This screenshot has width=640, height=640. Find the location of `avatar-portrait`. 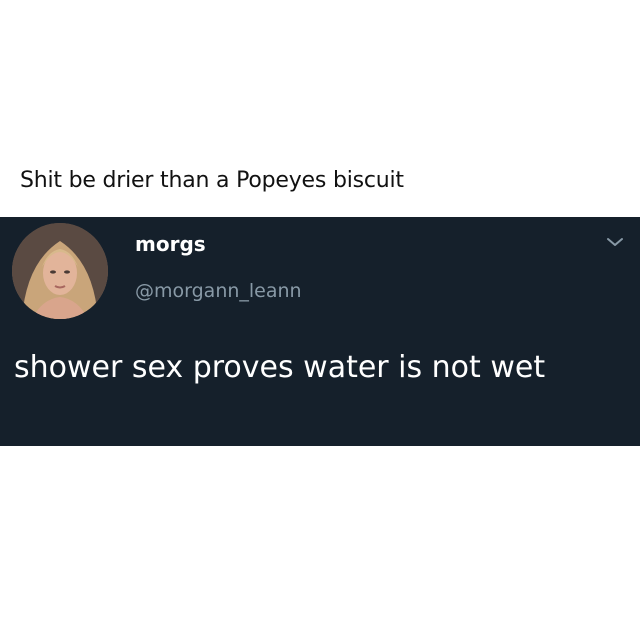

avatar-portrait is located at coordinates (60, 271).